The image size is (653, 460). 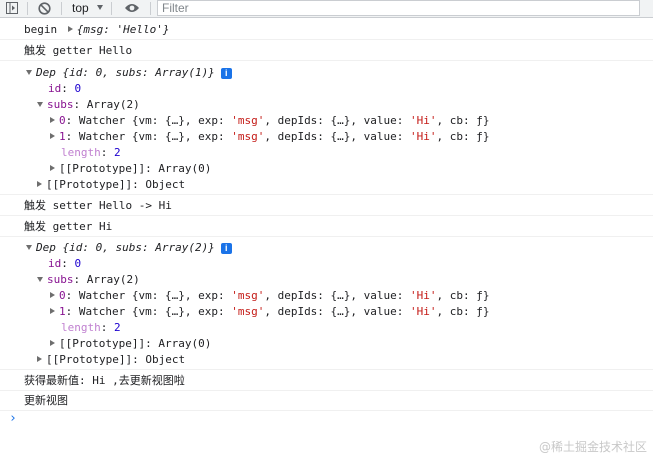 I want to click on log-begin: begin {msg: 'Hello'}, so click(x=96, y=30).